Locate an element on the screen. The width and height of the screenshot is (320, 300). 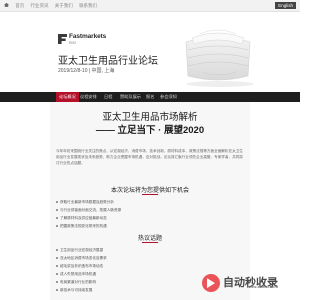
topics-heading: 热议话题 is located at coordinates (149, 239).